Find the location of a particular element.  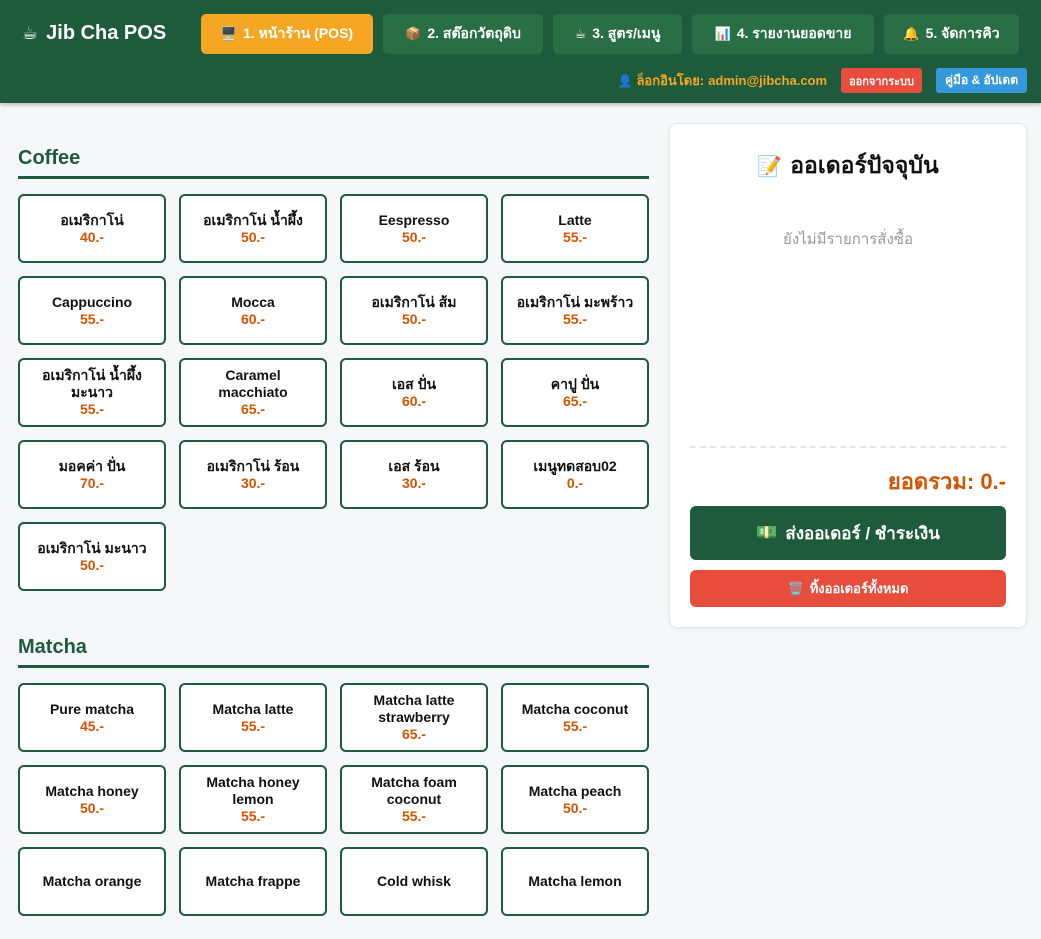

menu-item-card: Matcha coconut 55.- is located at coordinates (575, 717).